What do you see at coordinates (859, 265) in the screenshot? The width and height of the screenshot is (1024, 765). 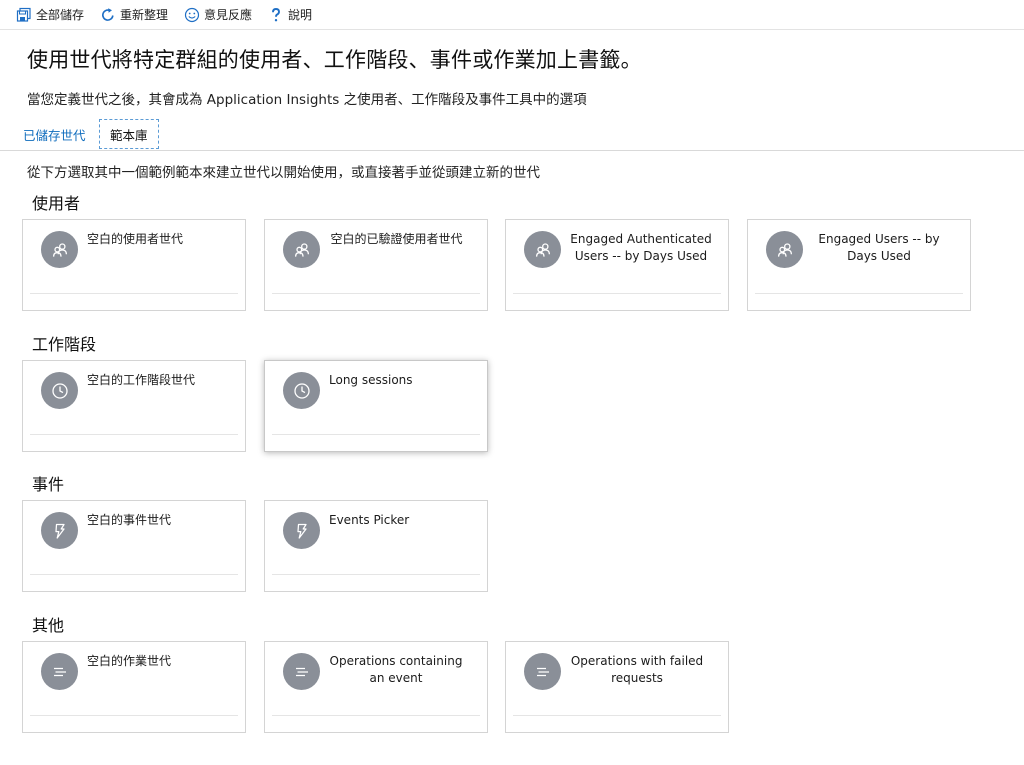 I see `template-card: Engaged Users -- by Days Used` at bounding box center [859, 265].